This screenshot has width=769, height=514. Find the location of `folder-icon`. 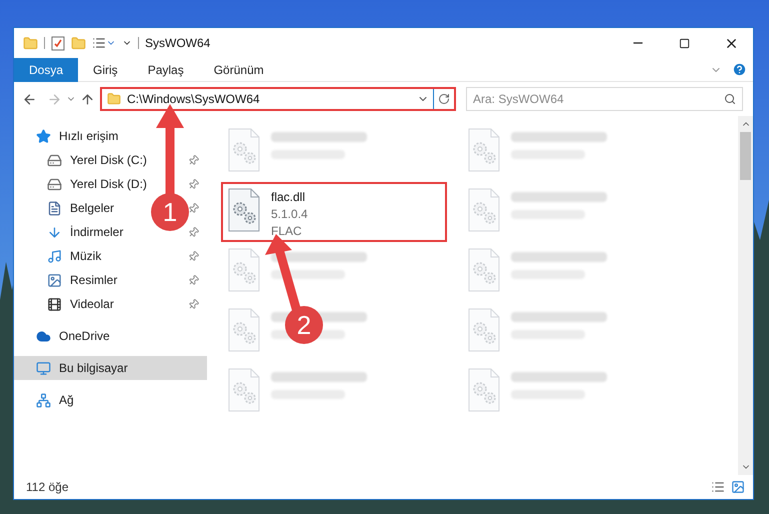

folder-icon is located at coordinates (114, 99).